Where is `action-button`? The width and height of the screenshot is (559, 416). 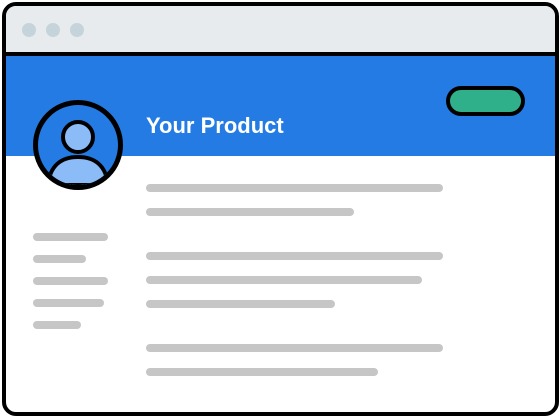
action-button is located at coordinates (485, 101).